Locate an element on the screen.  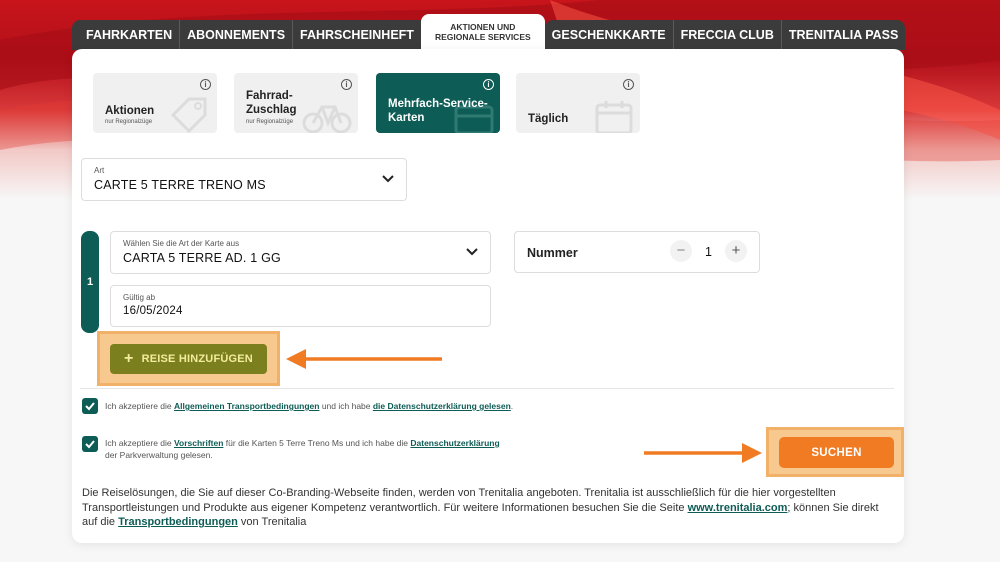
consent-checkbox-terms is located at coordinates (90, 406).